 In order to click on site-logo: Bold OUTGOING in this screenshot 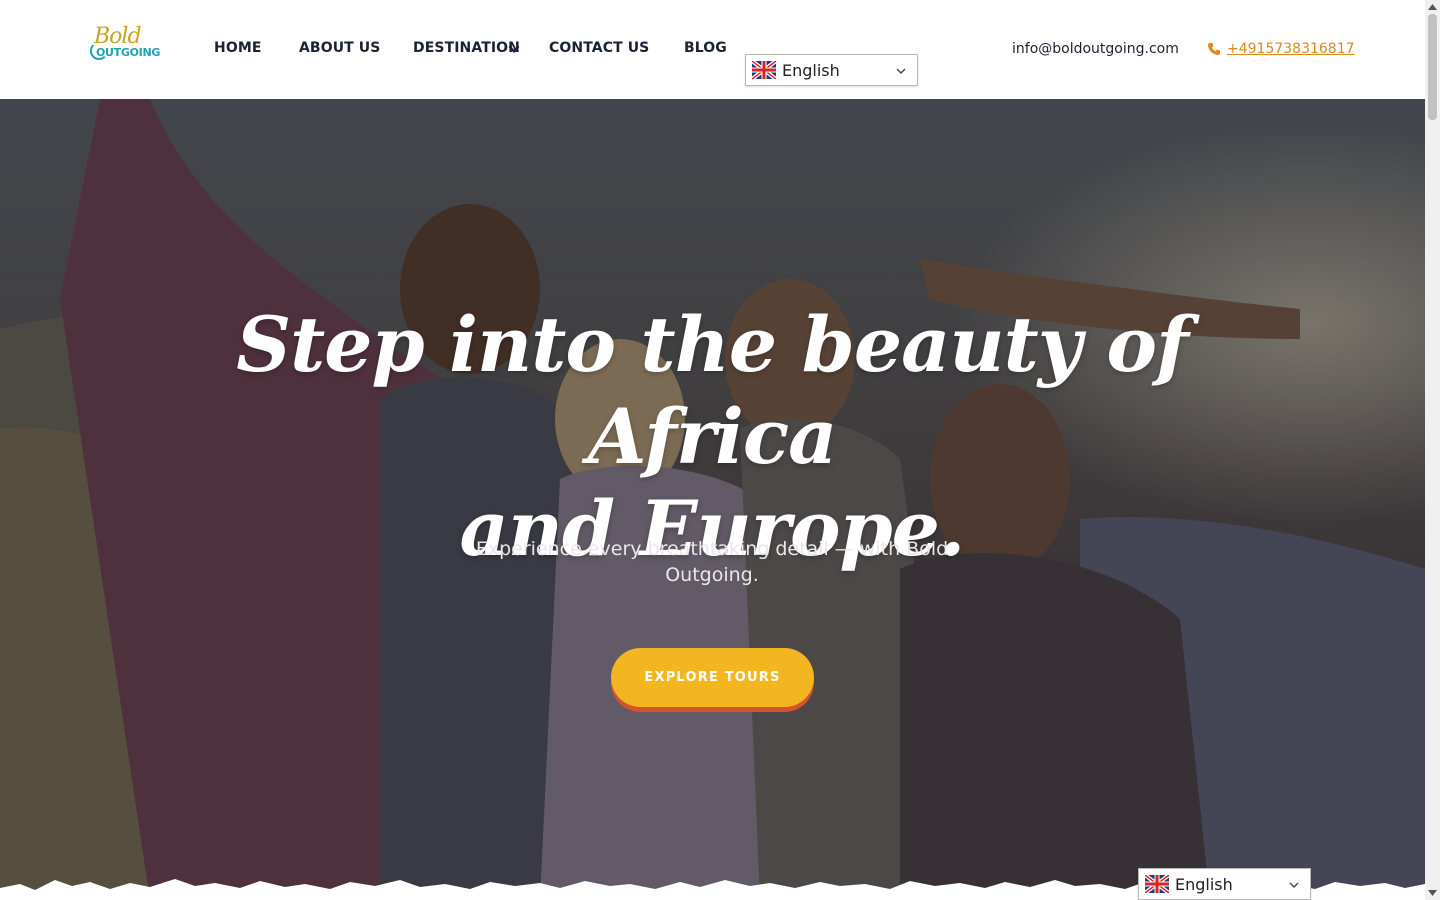, I will do `click(127, 45)`.